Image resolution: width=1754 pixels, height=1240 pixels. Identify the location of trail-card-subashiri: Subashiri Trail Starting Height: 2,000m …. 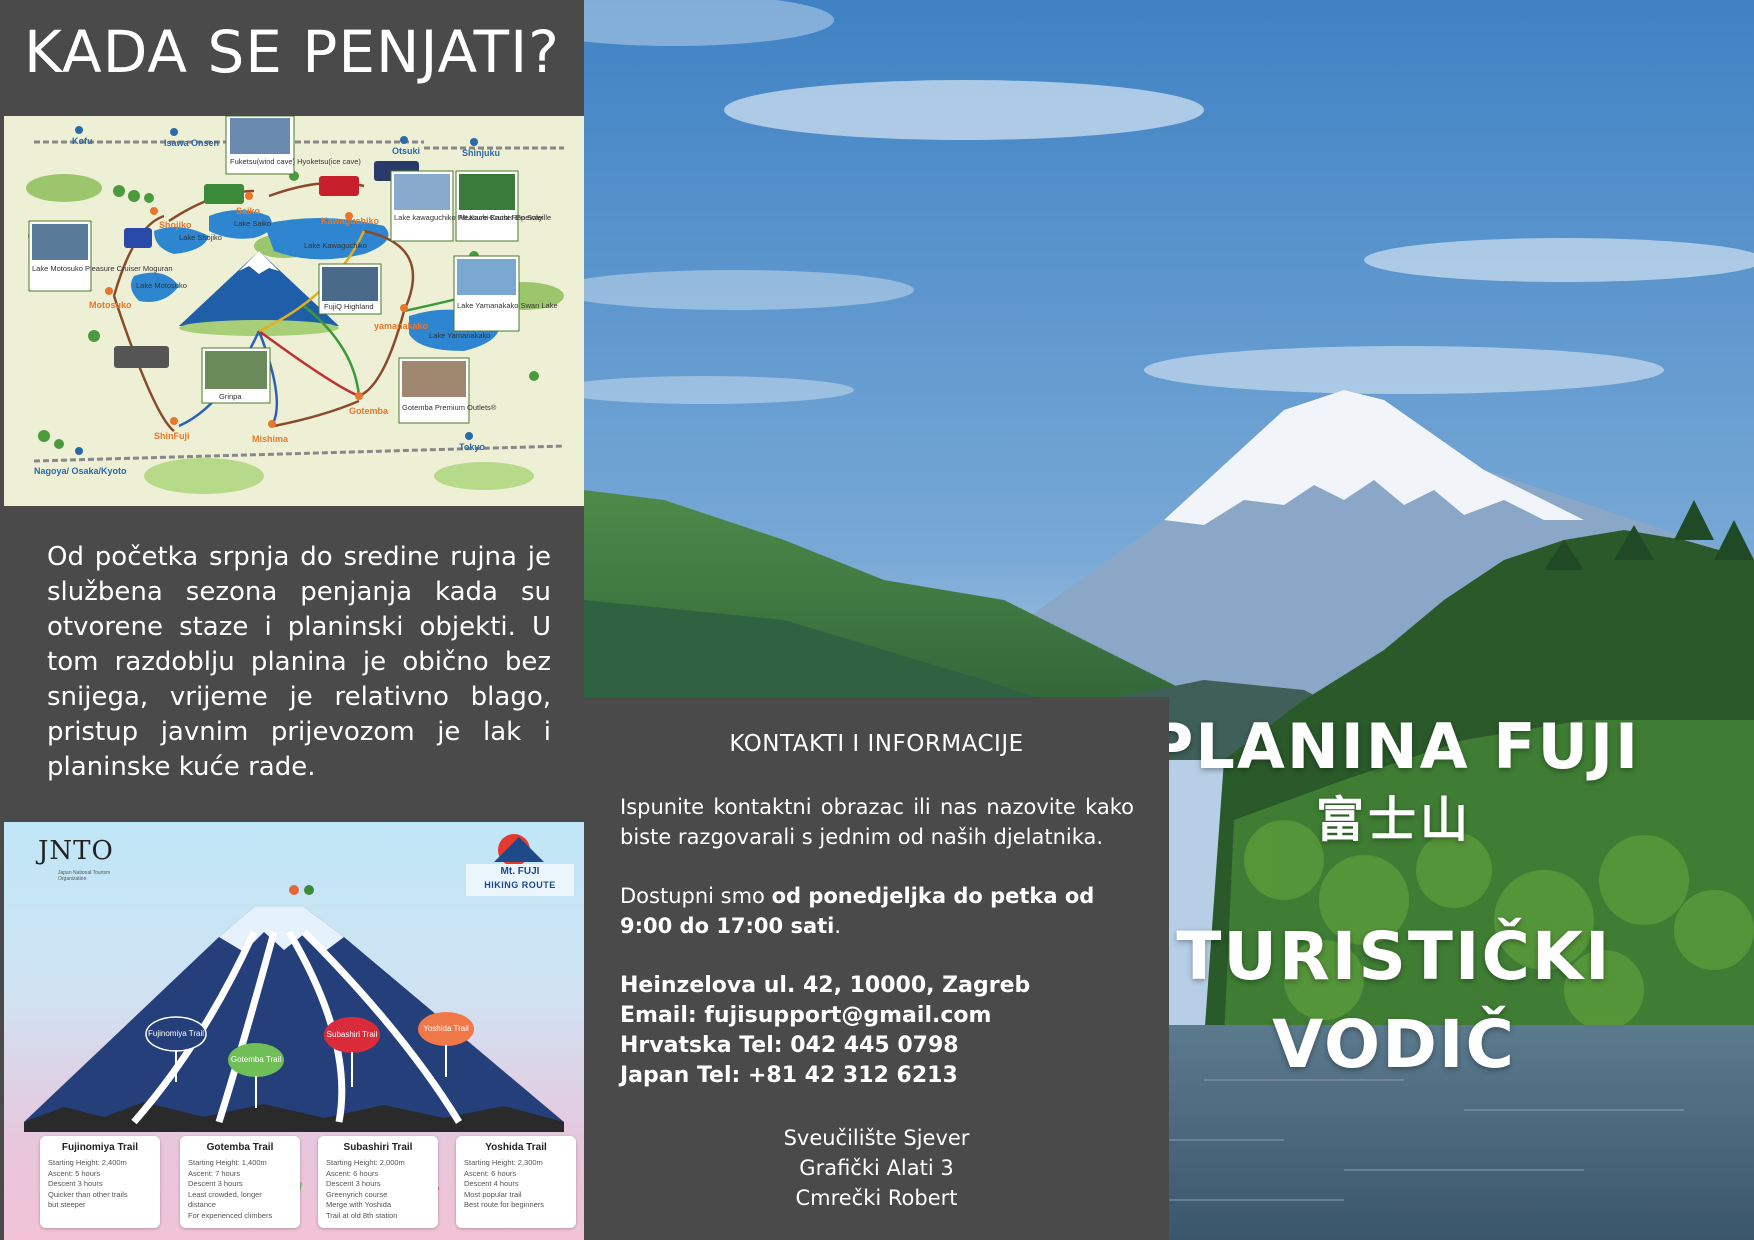
(378, 1182).